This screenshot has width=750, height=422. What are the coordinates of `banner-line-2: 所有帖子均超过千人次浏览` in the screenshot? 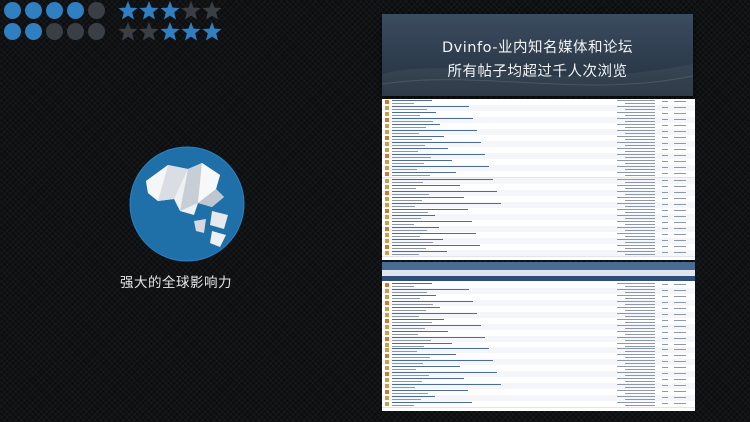 It's located at (537, 72).